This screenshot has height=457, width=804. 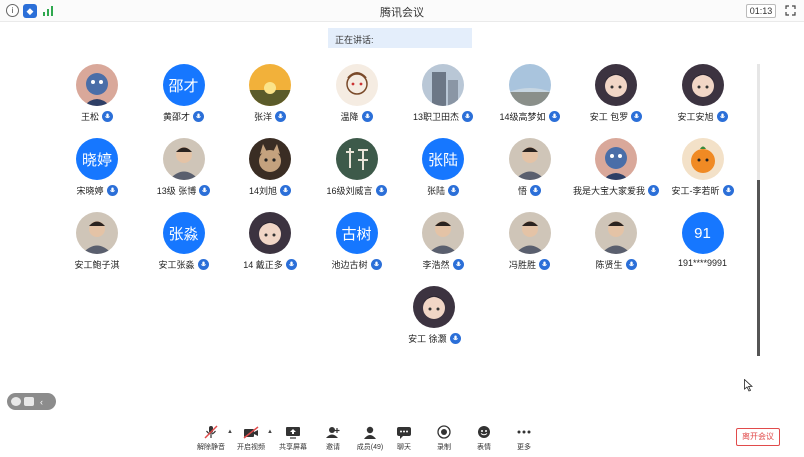 What do you see at coordinates (333, 440) in the screenshot?
I see `invite-button: 邀请` at bounding box center [333, 440].